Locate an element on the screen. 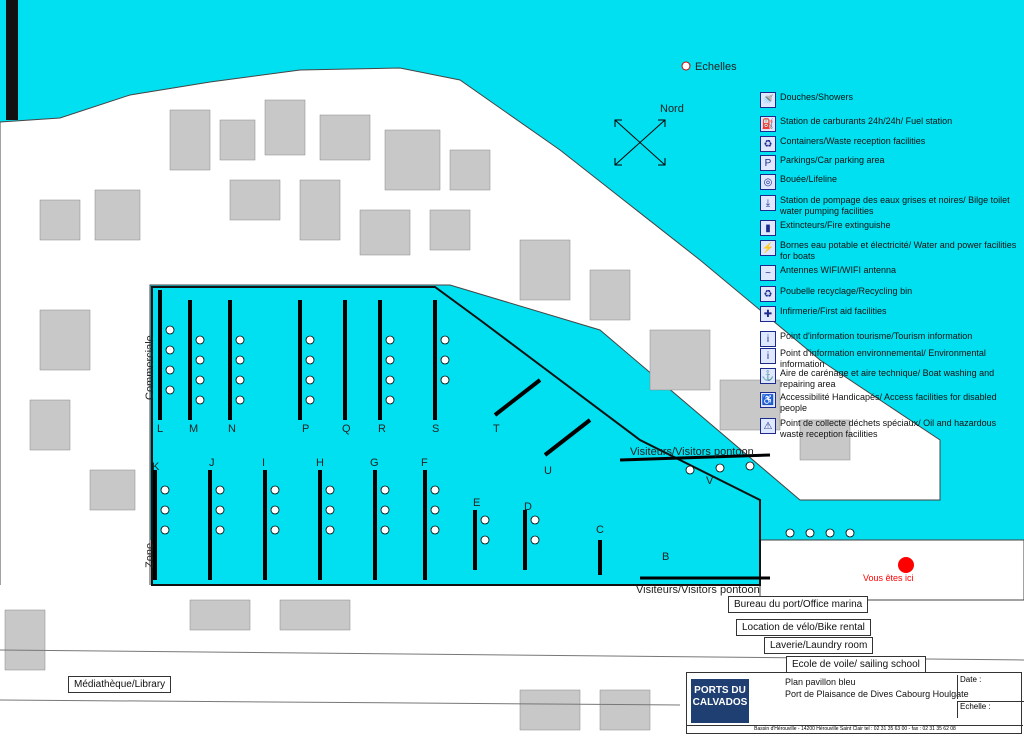 The height and width of the screenshot is (736, 1024). pier-label-q: Q is located at coordinates (346, 429).